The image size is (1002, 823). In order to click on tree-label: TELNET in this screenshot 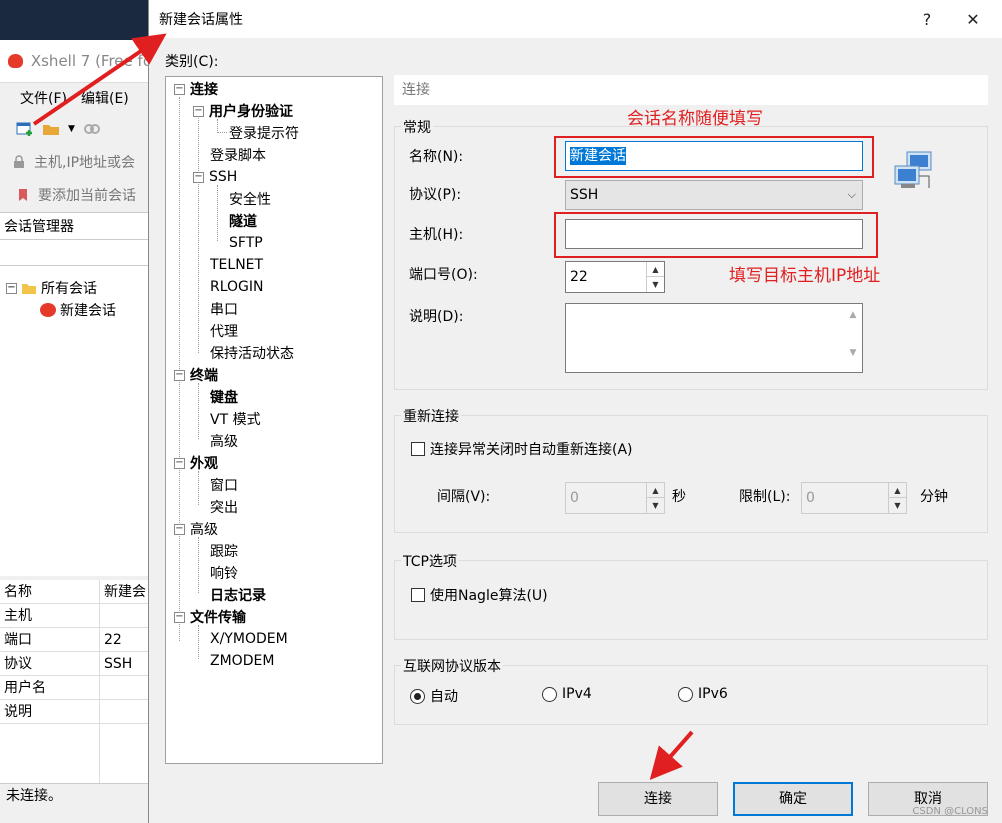, I will do `click(237, 265)`.